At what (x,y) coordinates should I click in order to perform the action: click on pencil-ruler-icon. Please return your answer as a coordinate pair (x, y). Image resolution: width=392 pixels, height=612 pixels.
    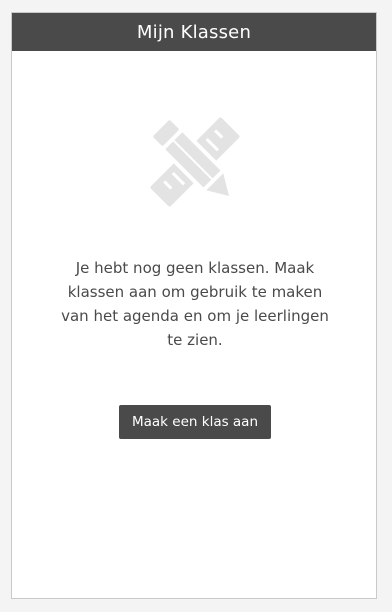
    Looking at the image, I should click on (195, 162).